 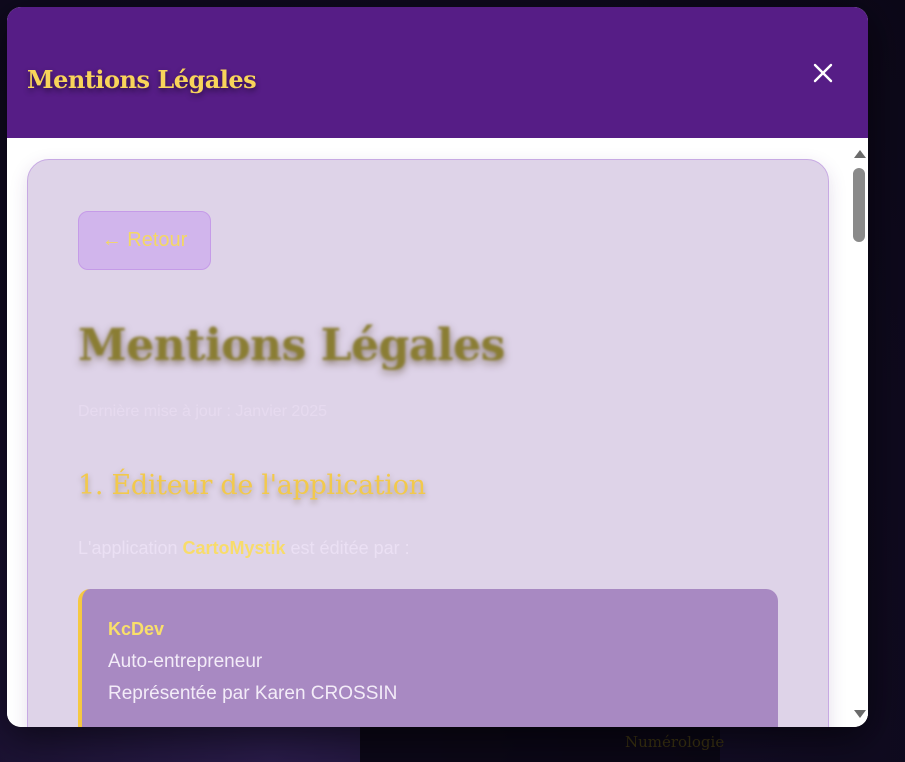 I want to click on last-updated: Dernière mise à jour : Janvier 2025, so click(x=203, y=411).